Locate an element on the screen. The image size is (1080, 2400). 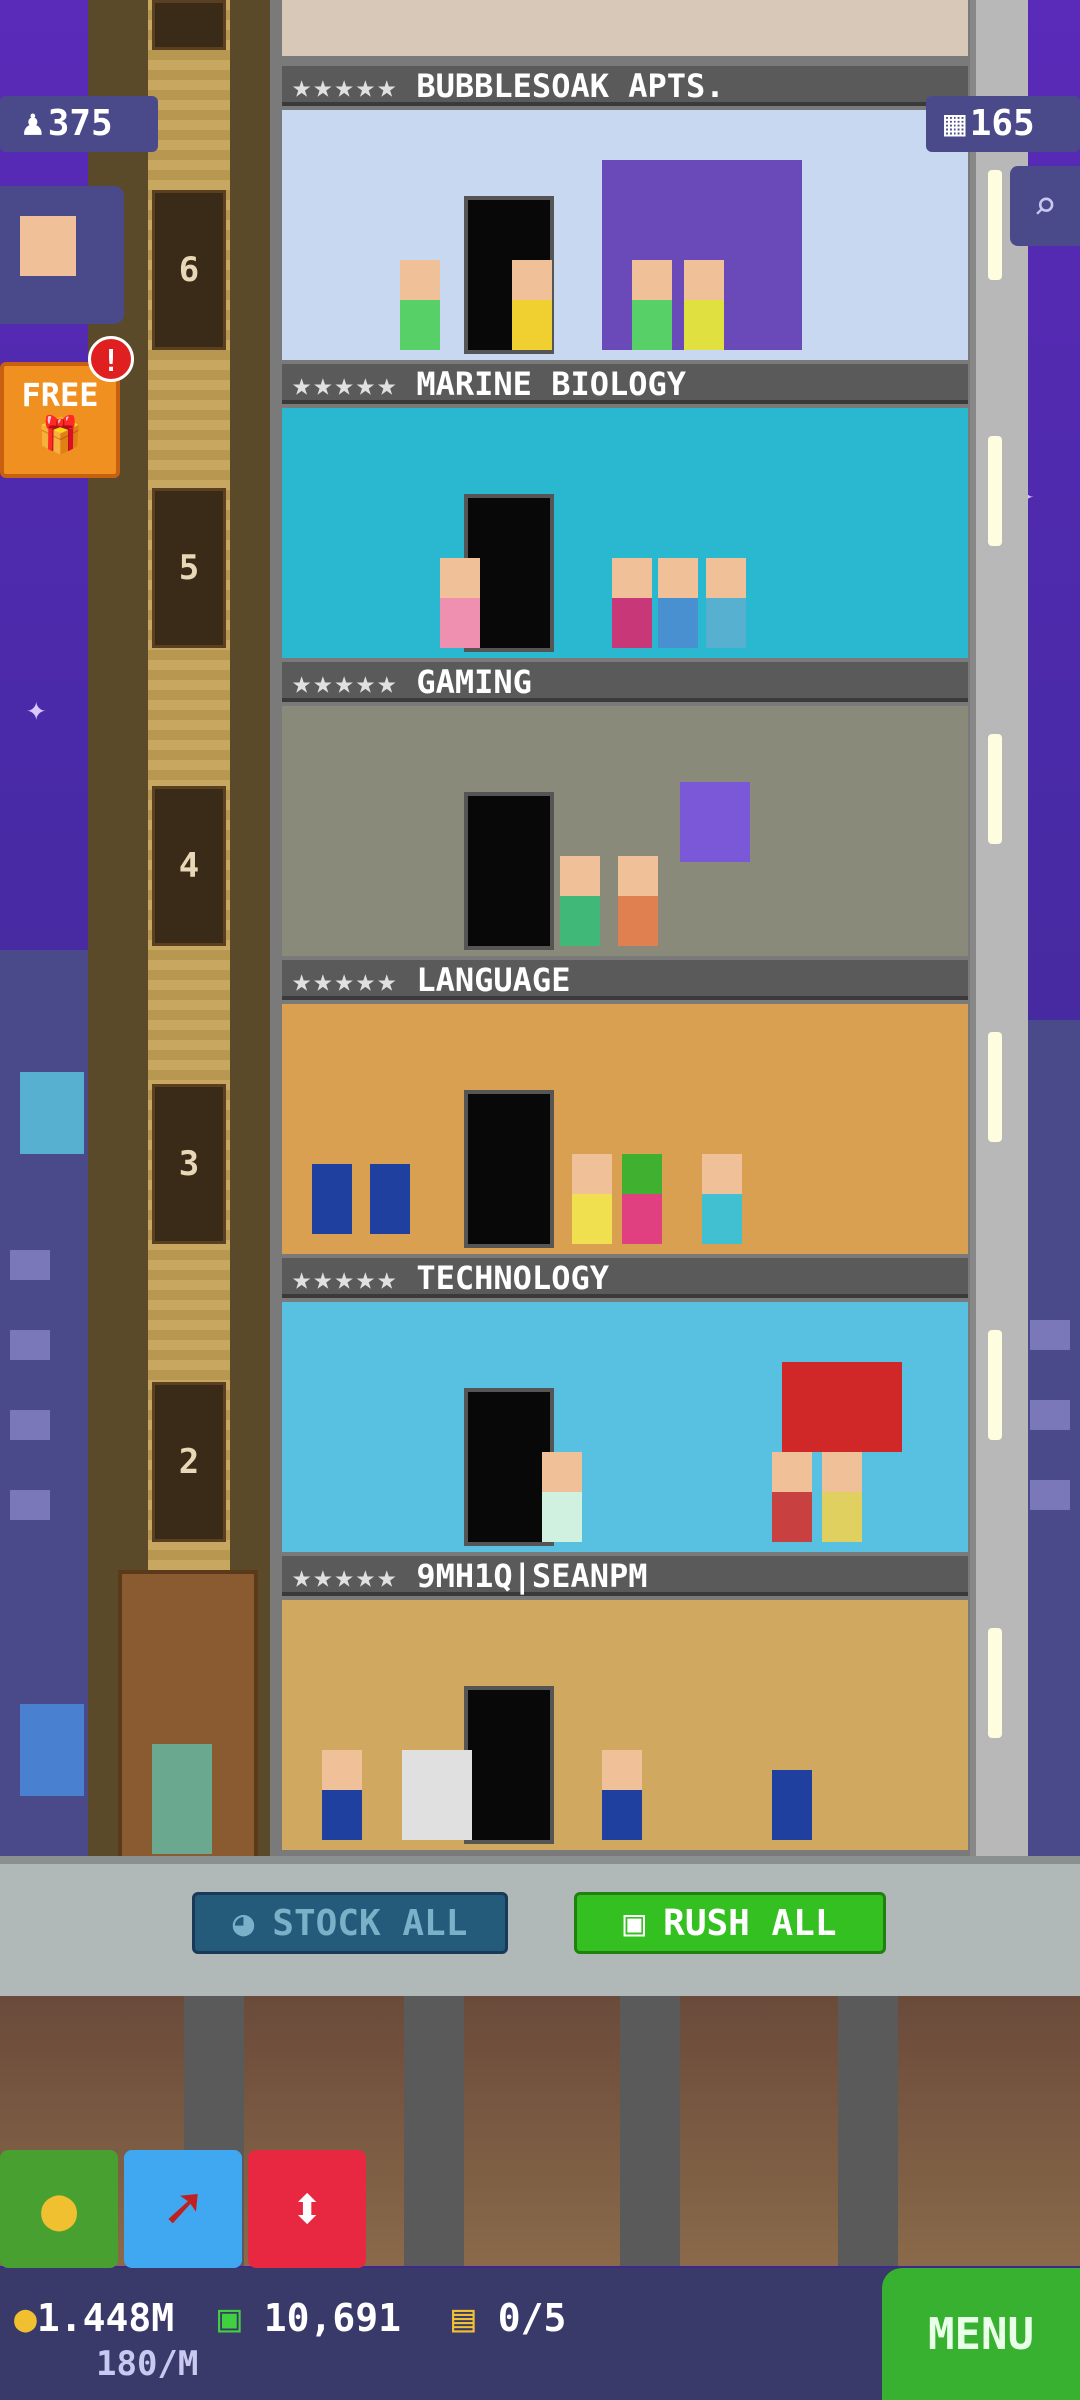
rush-all-button: ▣ RUSH ALL is located at coordinates (730, 1923).